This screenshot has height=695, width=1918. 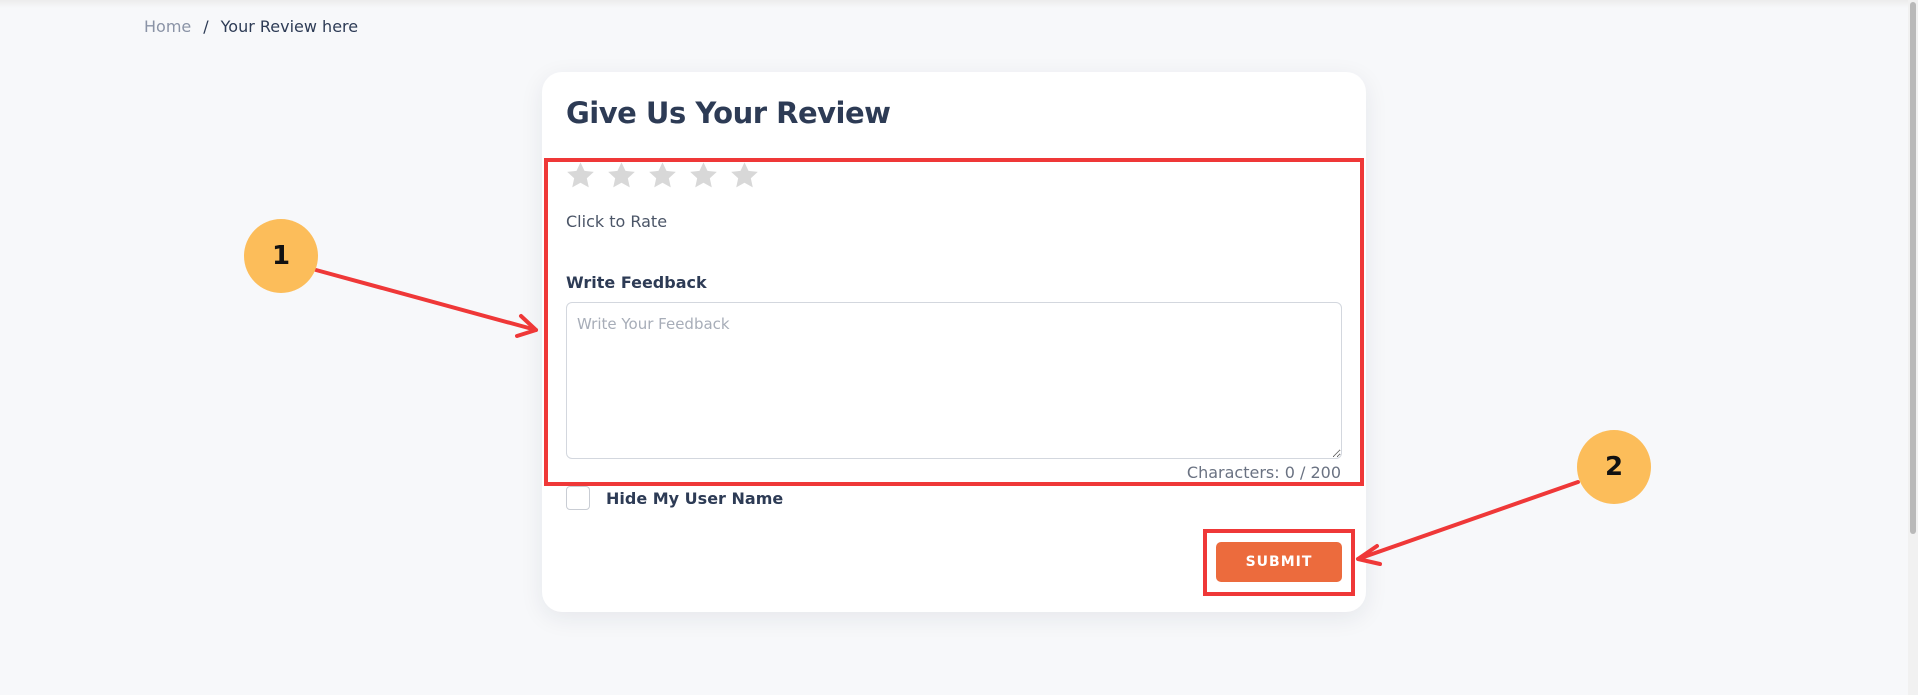 What do you see at coordinates (694, 498) in the screenshot?
I see `hide-username-label: Hide My User Name` at bounding box center [694, 498].